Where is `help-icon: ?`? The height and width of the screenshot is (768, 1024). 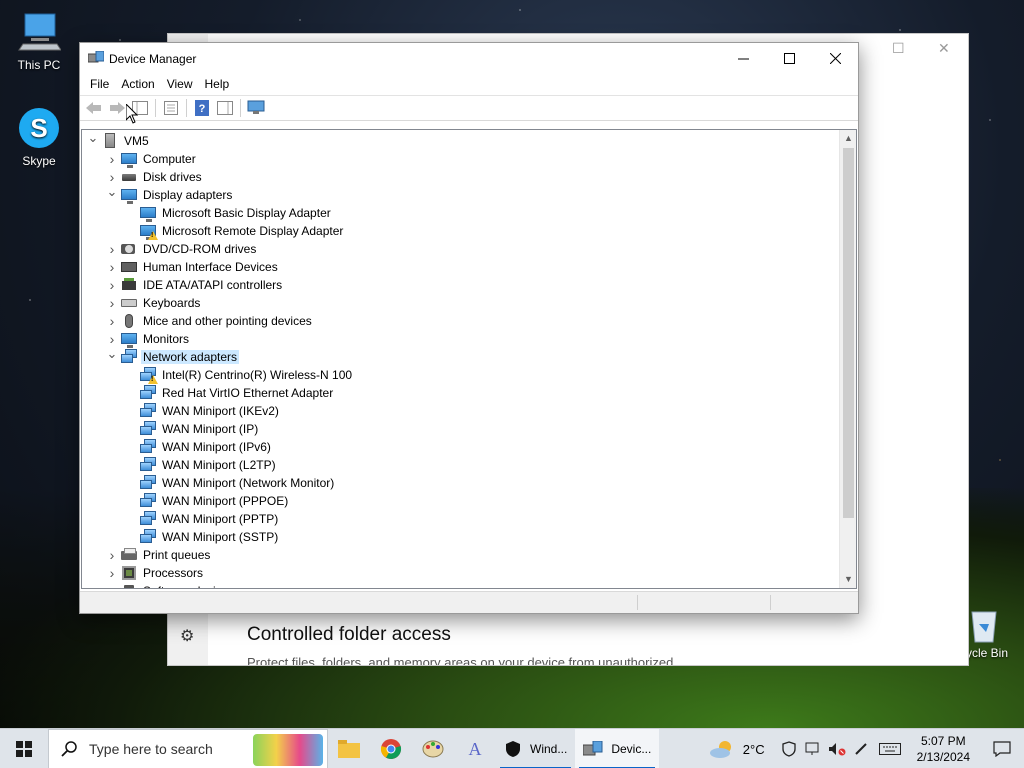
help-icon: ? is located at coordinates (202, 108).